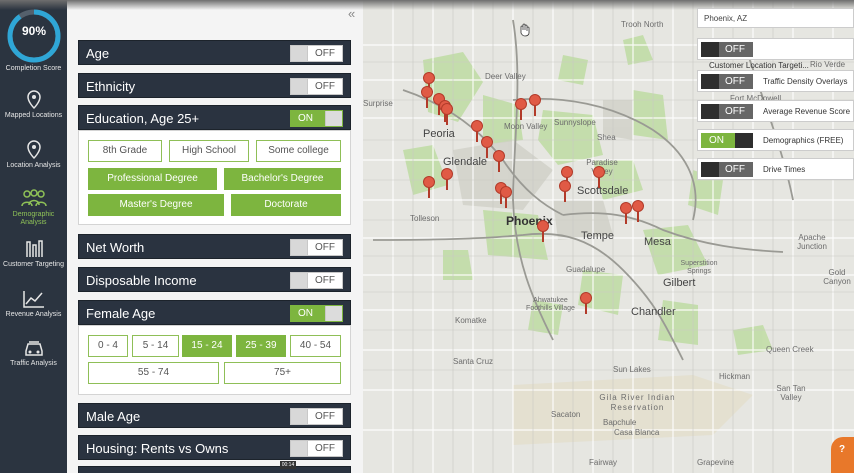 The width and height of the screenshot is (854, 473). I want to click on city-label: Chandler, so click(653, 312).